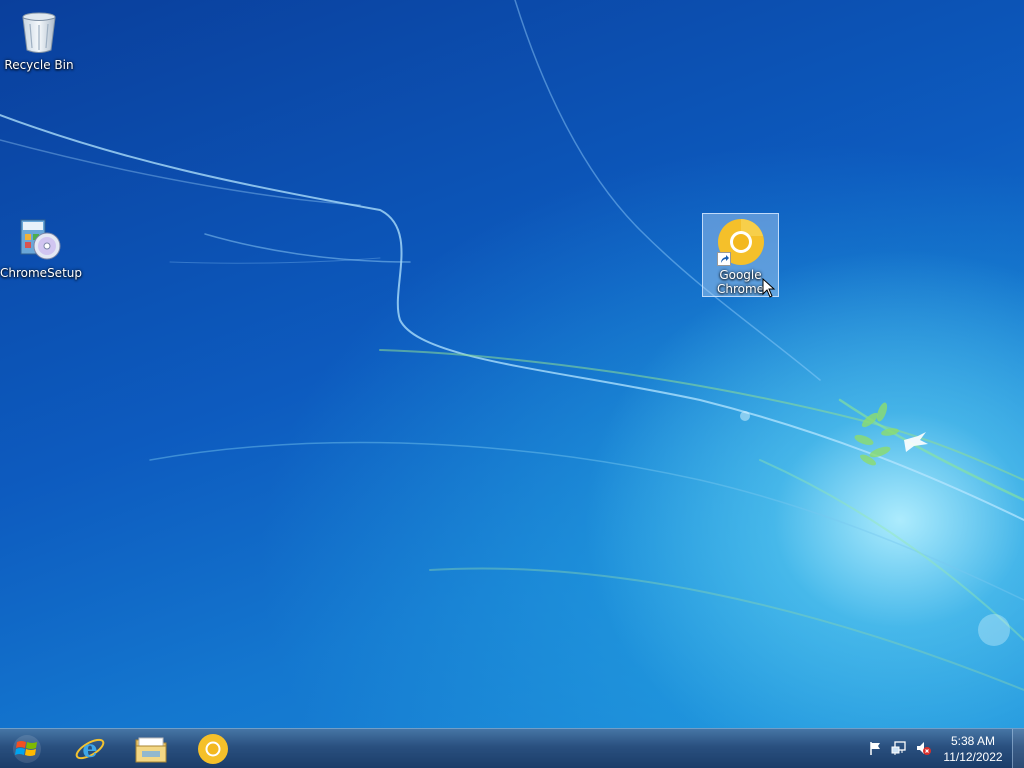  What do you see at coordinates (973, 749) in the screenshot?
I see `taskbar-clock: 5:38 AM 11/12/2022` at bounding box center [973, 749].